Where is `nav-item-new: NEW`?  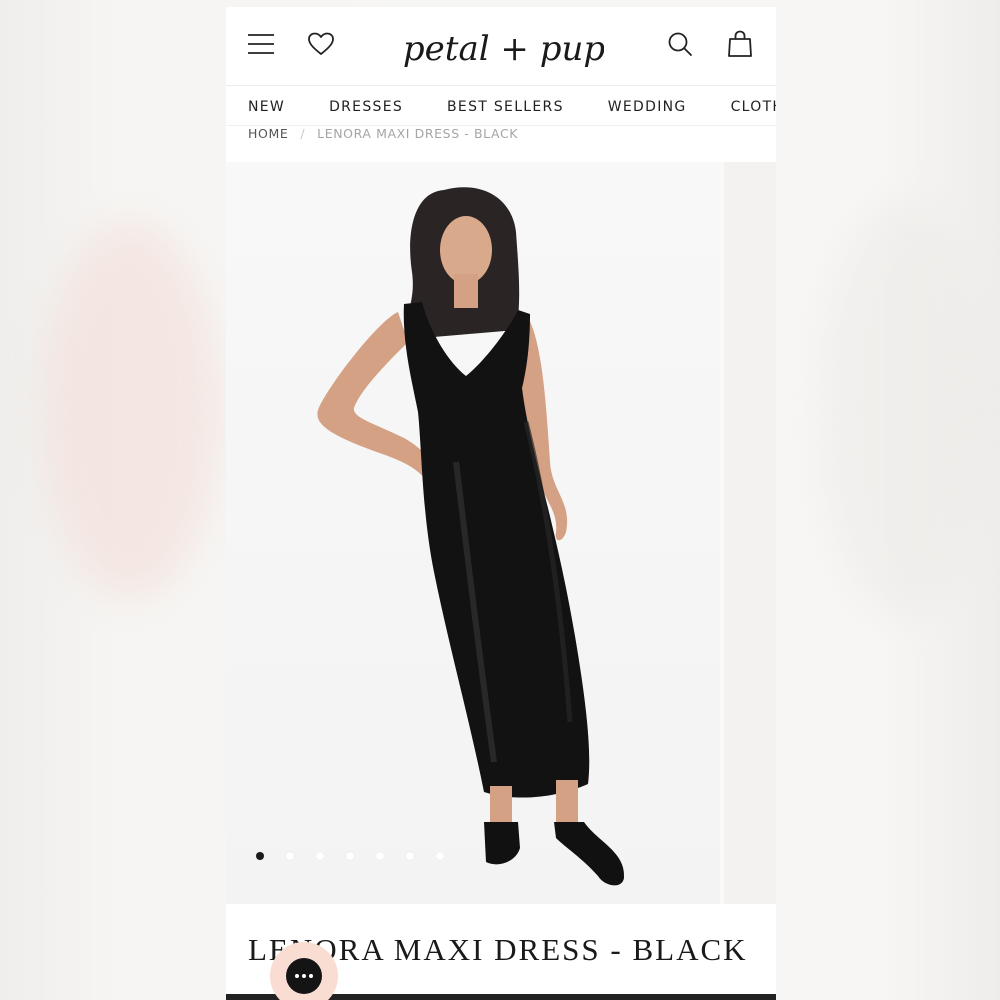
nav-item-new: NEW is located at coordinates (266, 107).